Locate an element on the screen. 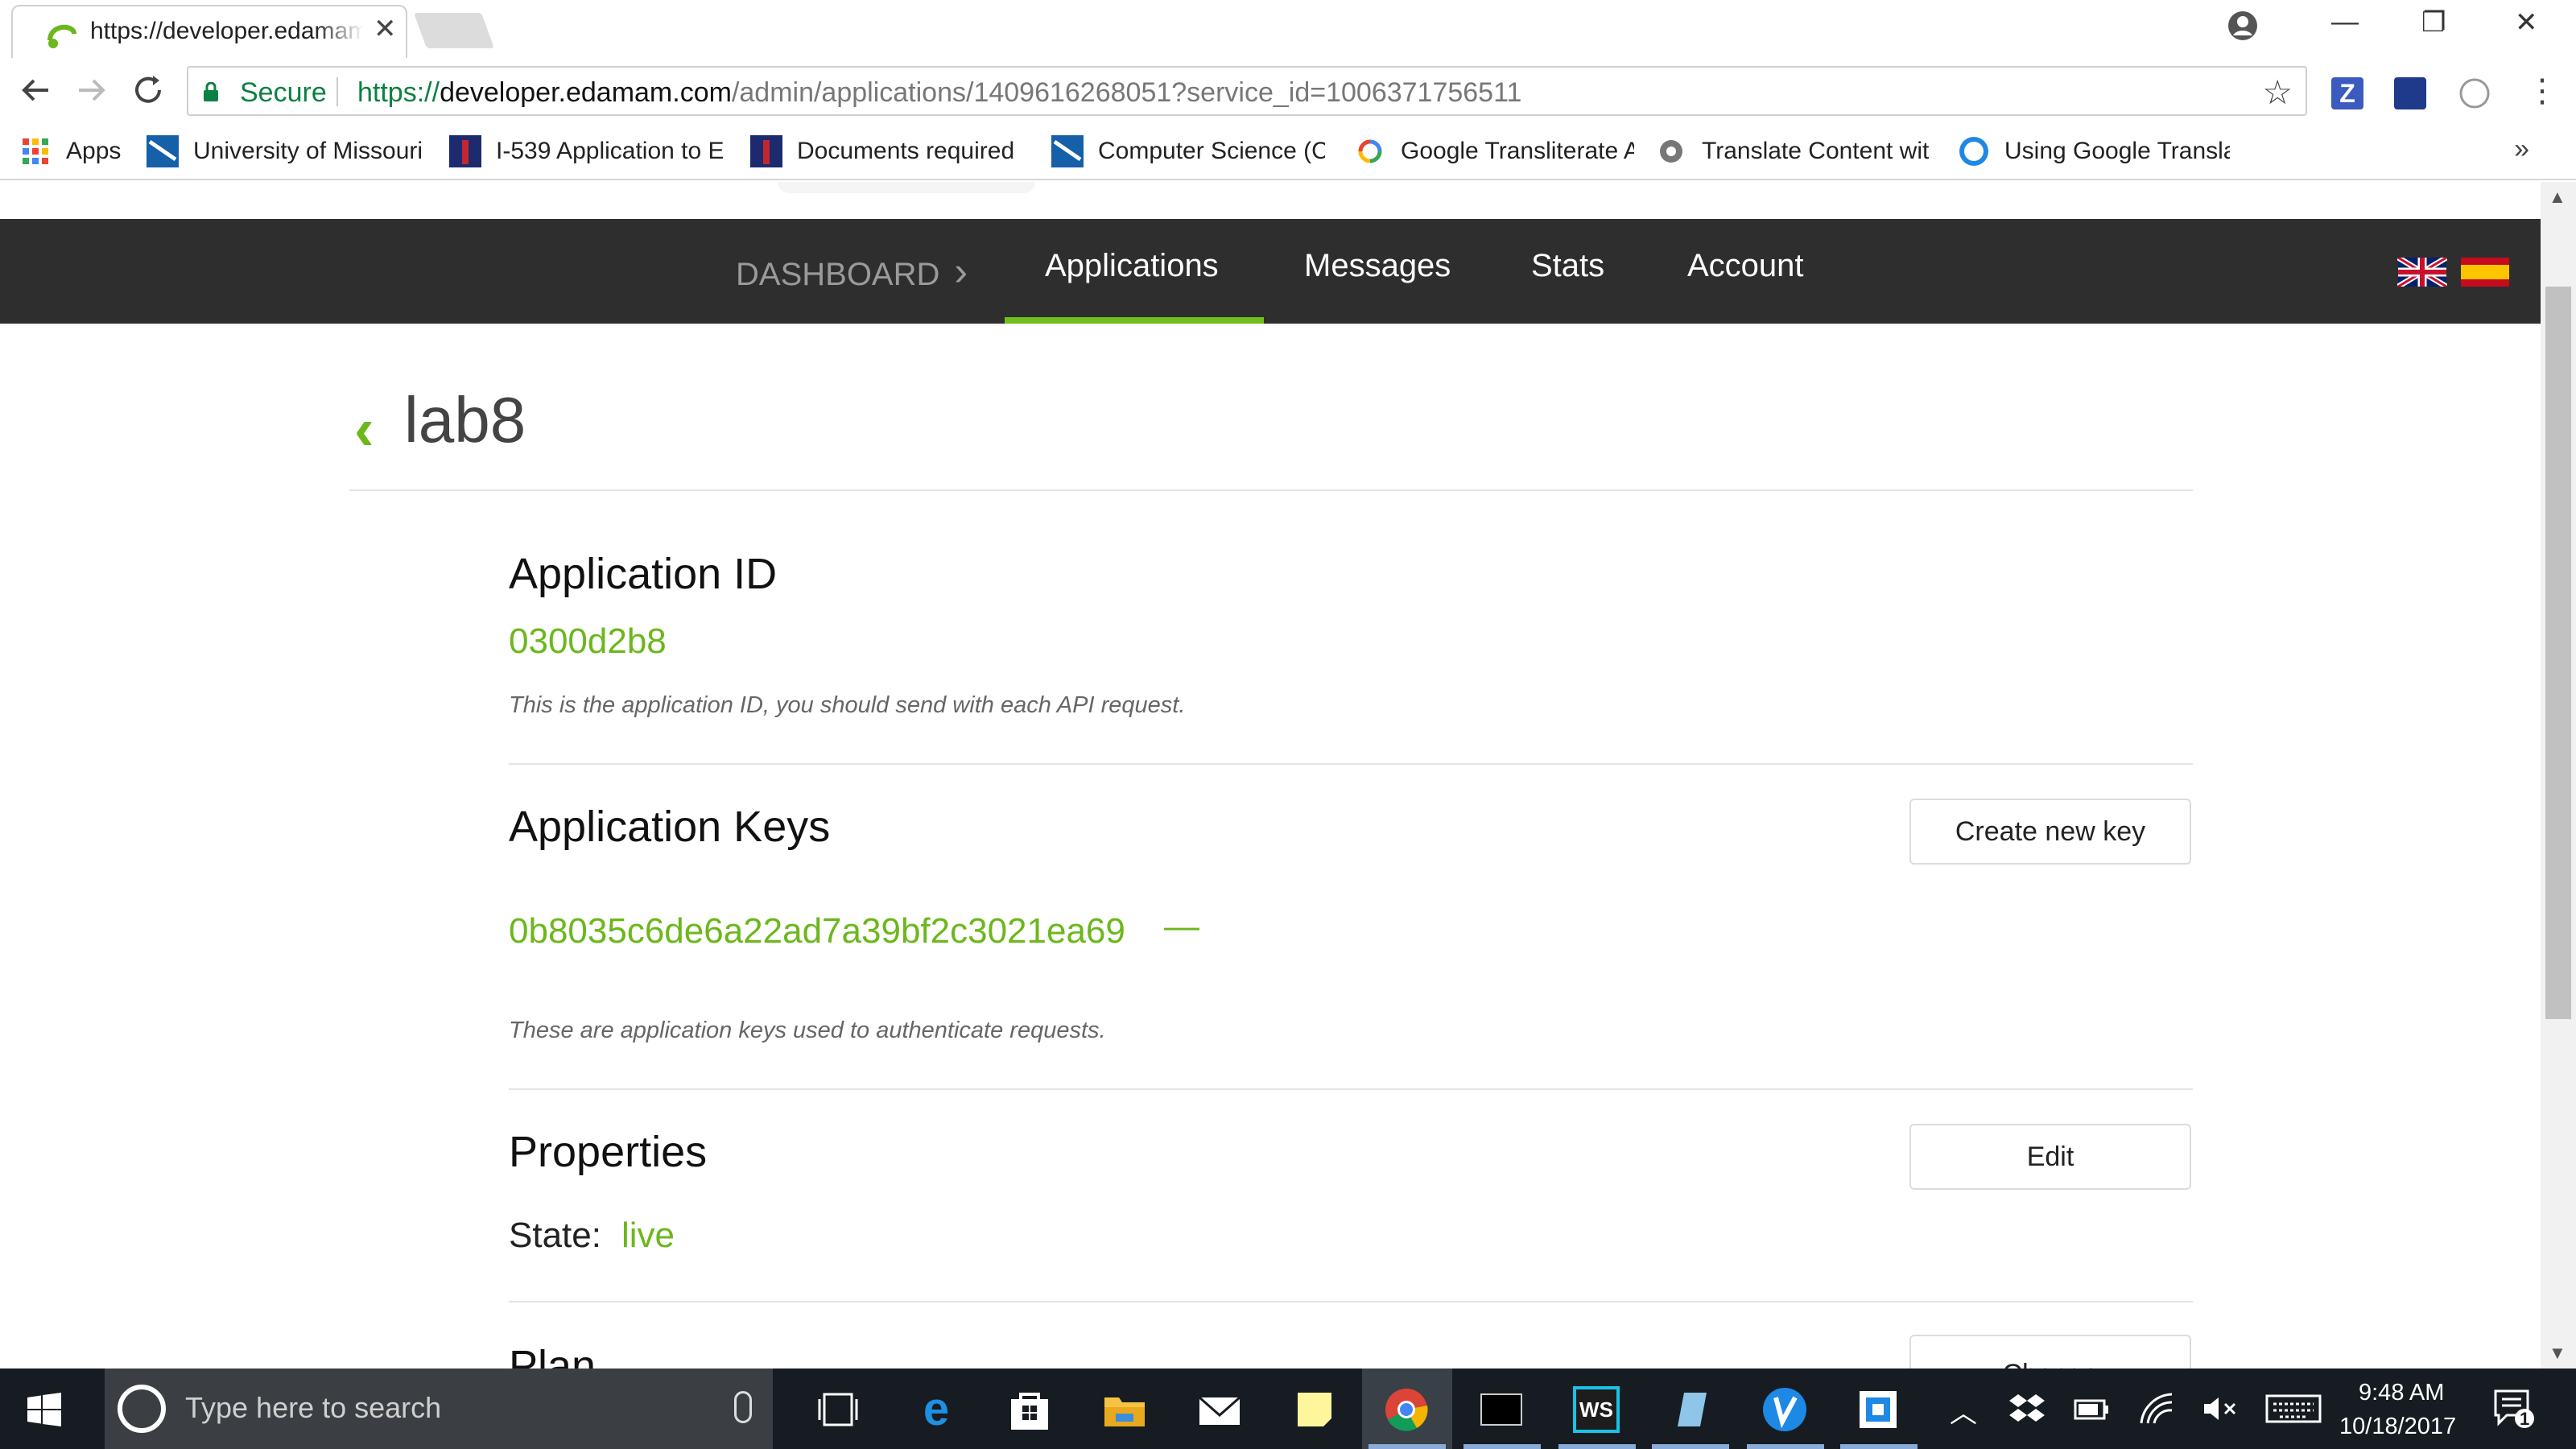  edit-properties-button: Edit is located at coordinates (2050, 1157).